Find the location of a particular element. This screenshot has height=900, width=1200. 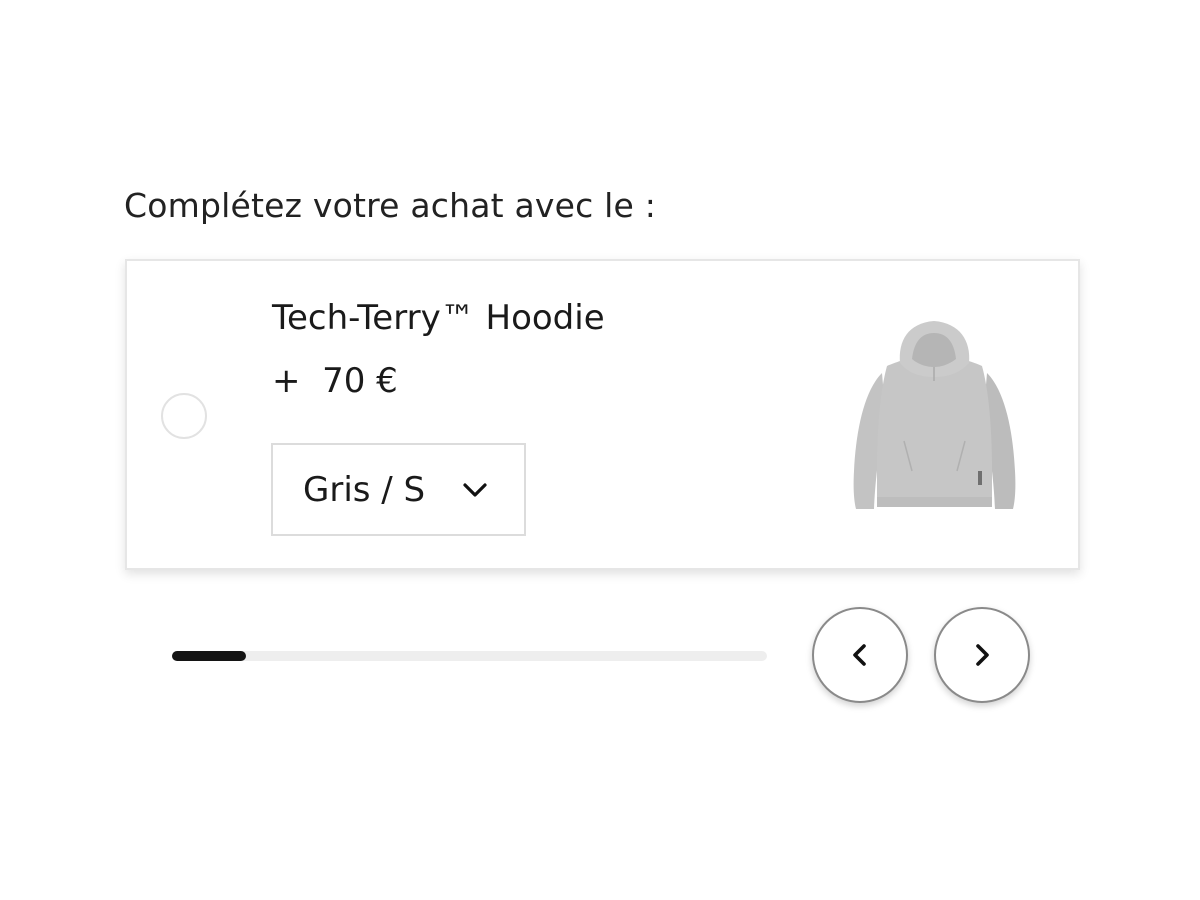

carousel-next-button is located at coordinates (982, 655).